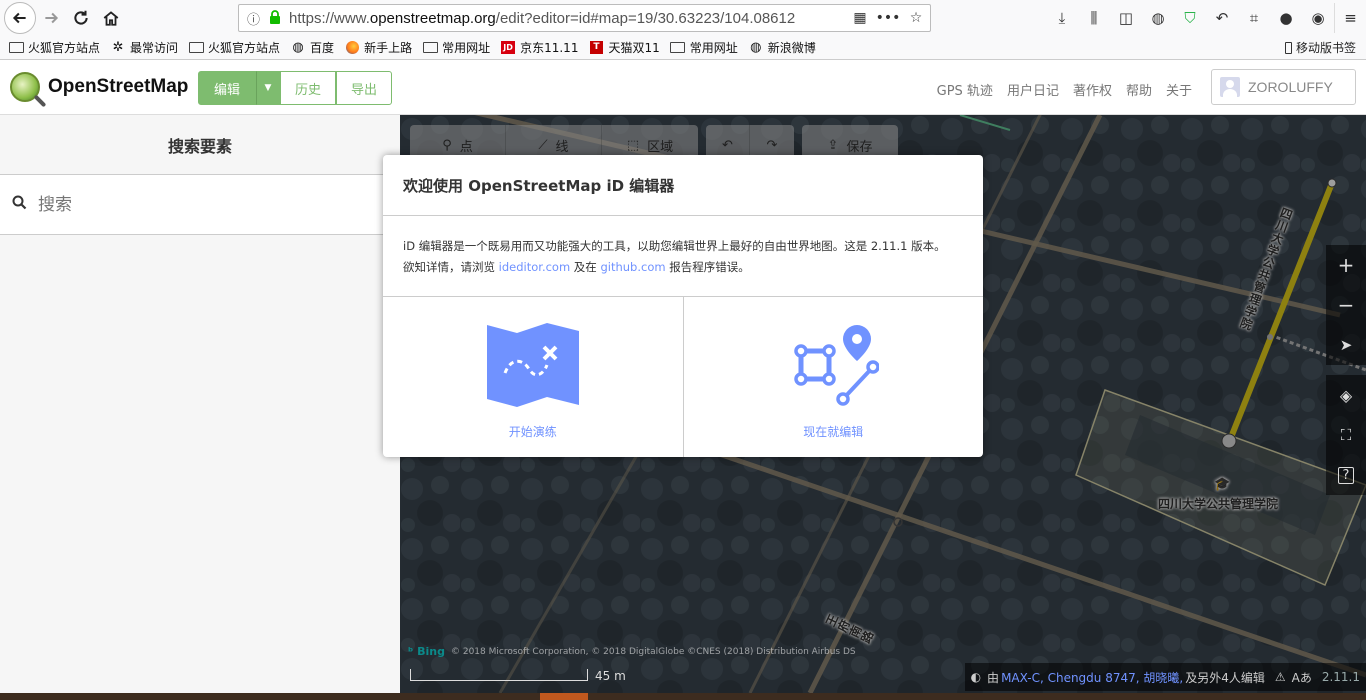  Describe the element at coordinates (1092, 677) in the screenshot. I see `contributor-links: MAX-C, Chengdu 8747, 胡晓曦,` at that location.